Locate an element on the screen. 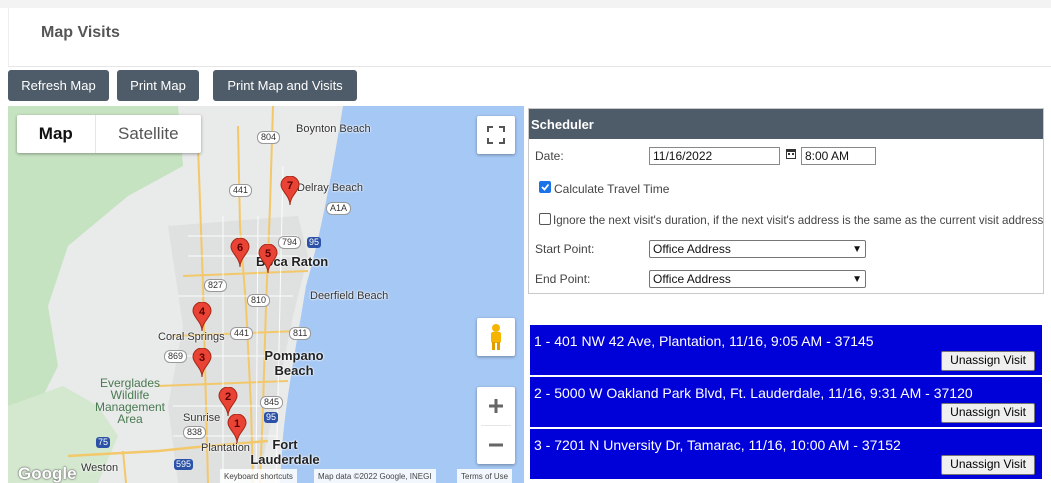 This screenshot has height=483, width=1051. map-marker-label: 2 is located at coordinates (228, 397).